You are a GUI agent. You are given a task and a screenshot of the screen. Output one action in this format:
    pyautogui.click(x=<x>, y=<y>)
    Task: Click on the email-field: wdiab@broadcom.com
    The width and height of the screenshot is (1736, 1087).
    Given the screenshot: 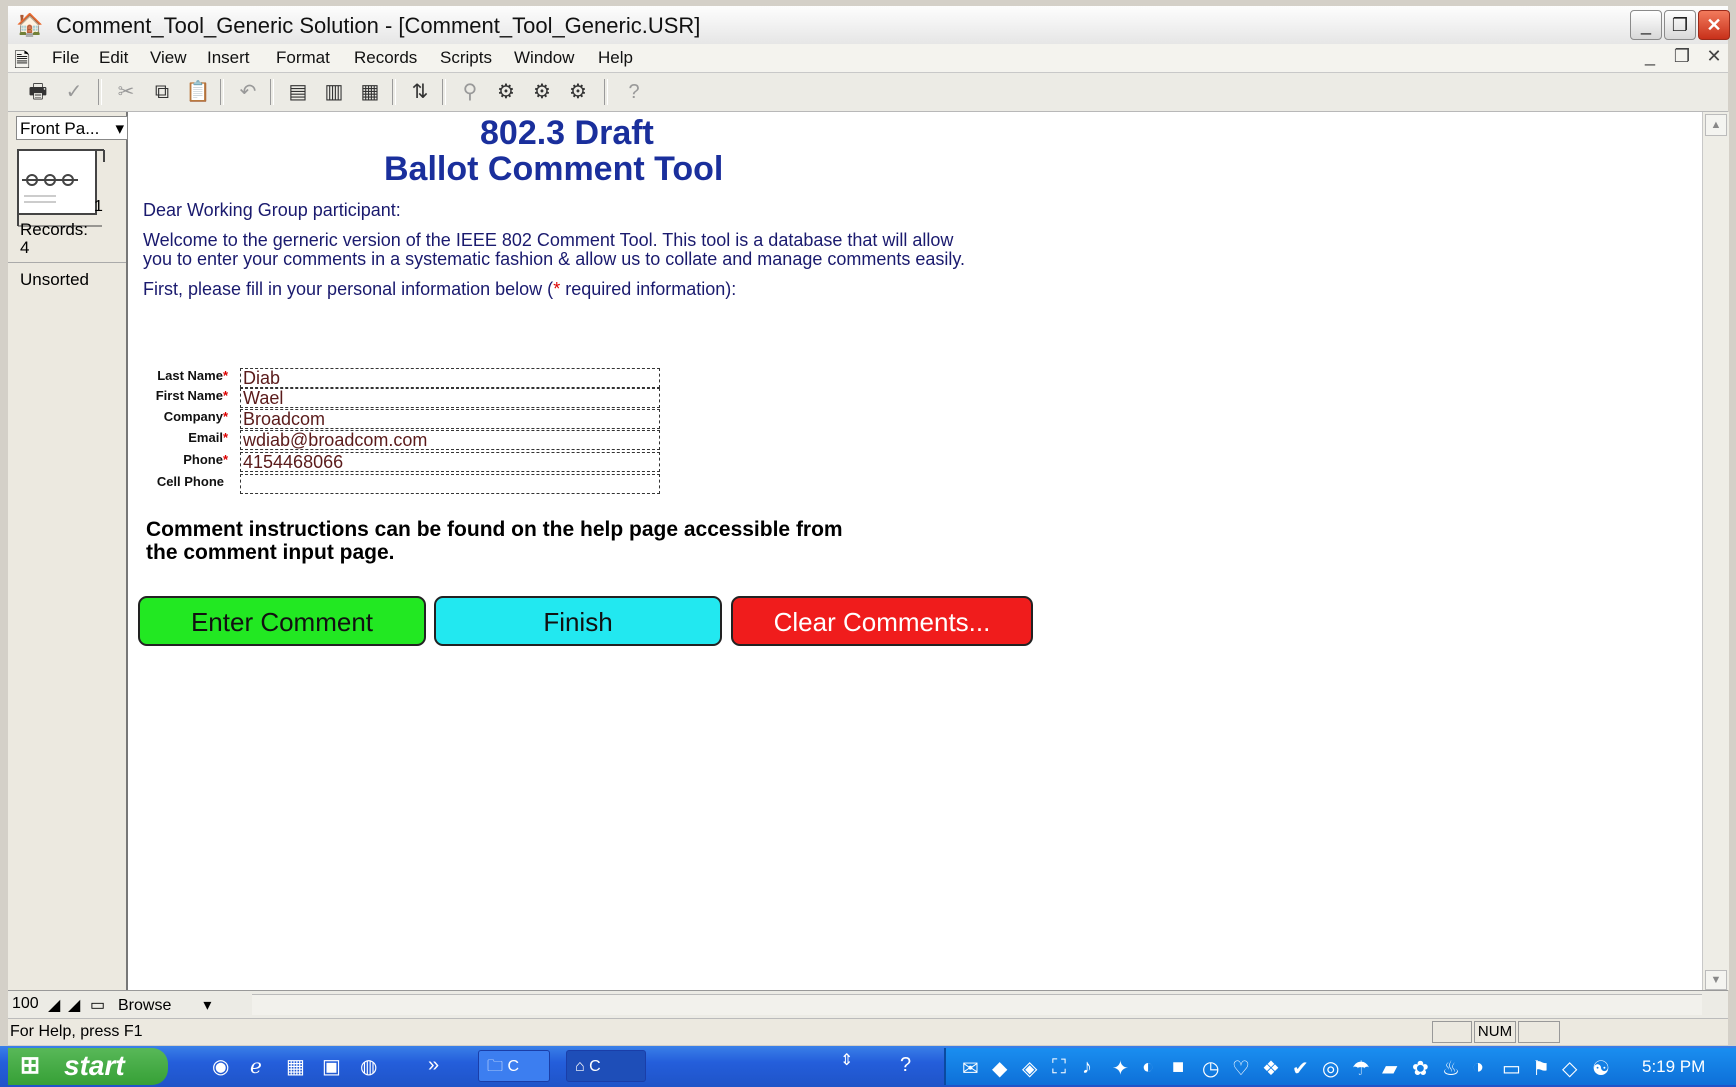 What is the action you would take?
    pyautogui.click(x=450, y=440)
    